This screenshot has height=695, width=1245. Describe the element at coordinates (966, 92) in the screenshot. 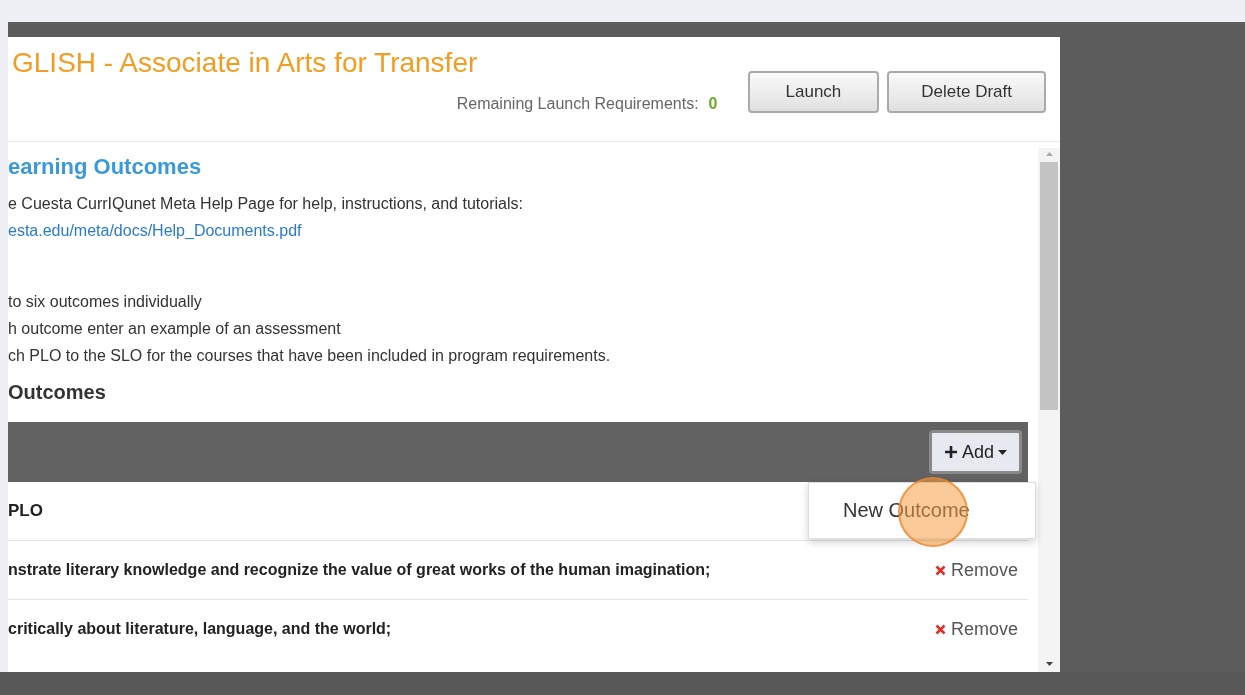

I see `header-button: Delete Draft` at that location.